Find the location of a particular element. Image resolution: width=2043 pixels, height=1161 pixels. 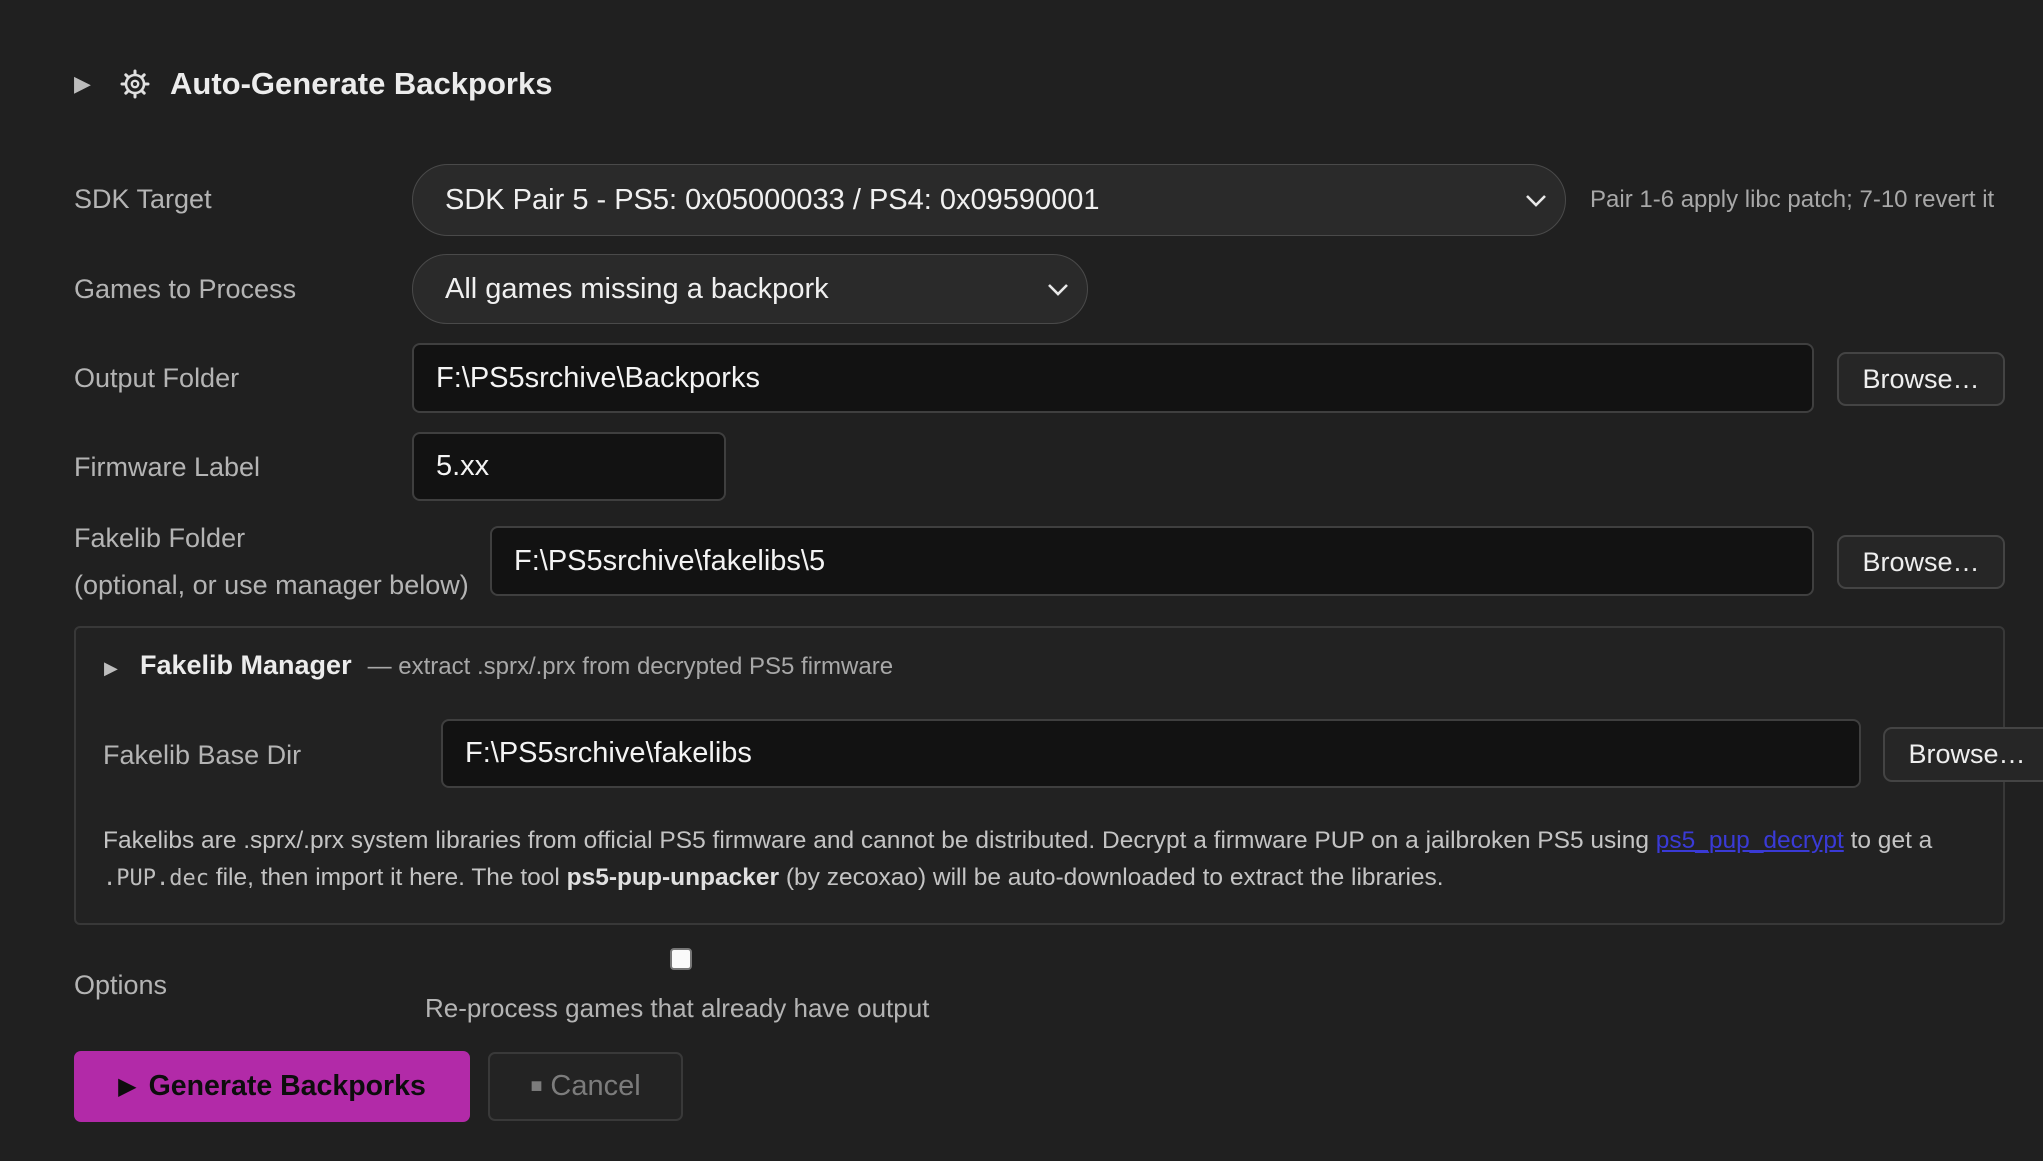

output-folder-input: F:\PS5srchive\Backporks is located at coordinates (1113, 378).